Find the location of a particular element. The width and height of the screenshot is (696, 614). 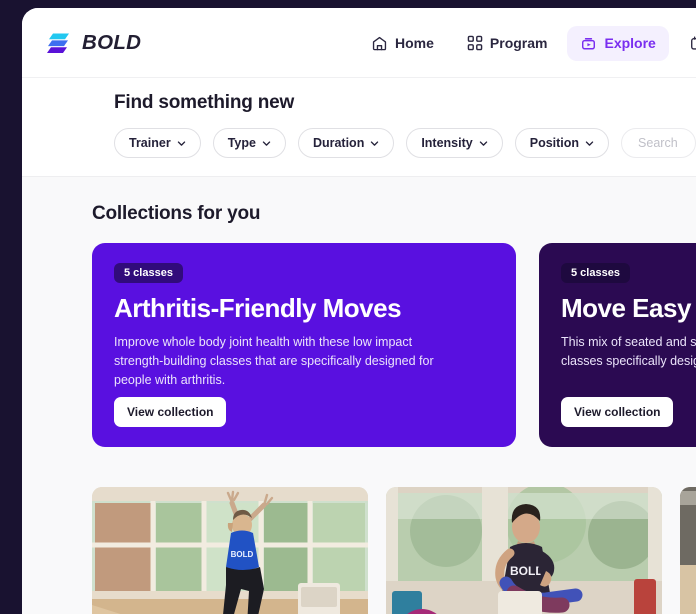

brand-logo: BOLD is located at coordinates (93, 43).